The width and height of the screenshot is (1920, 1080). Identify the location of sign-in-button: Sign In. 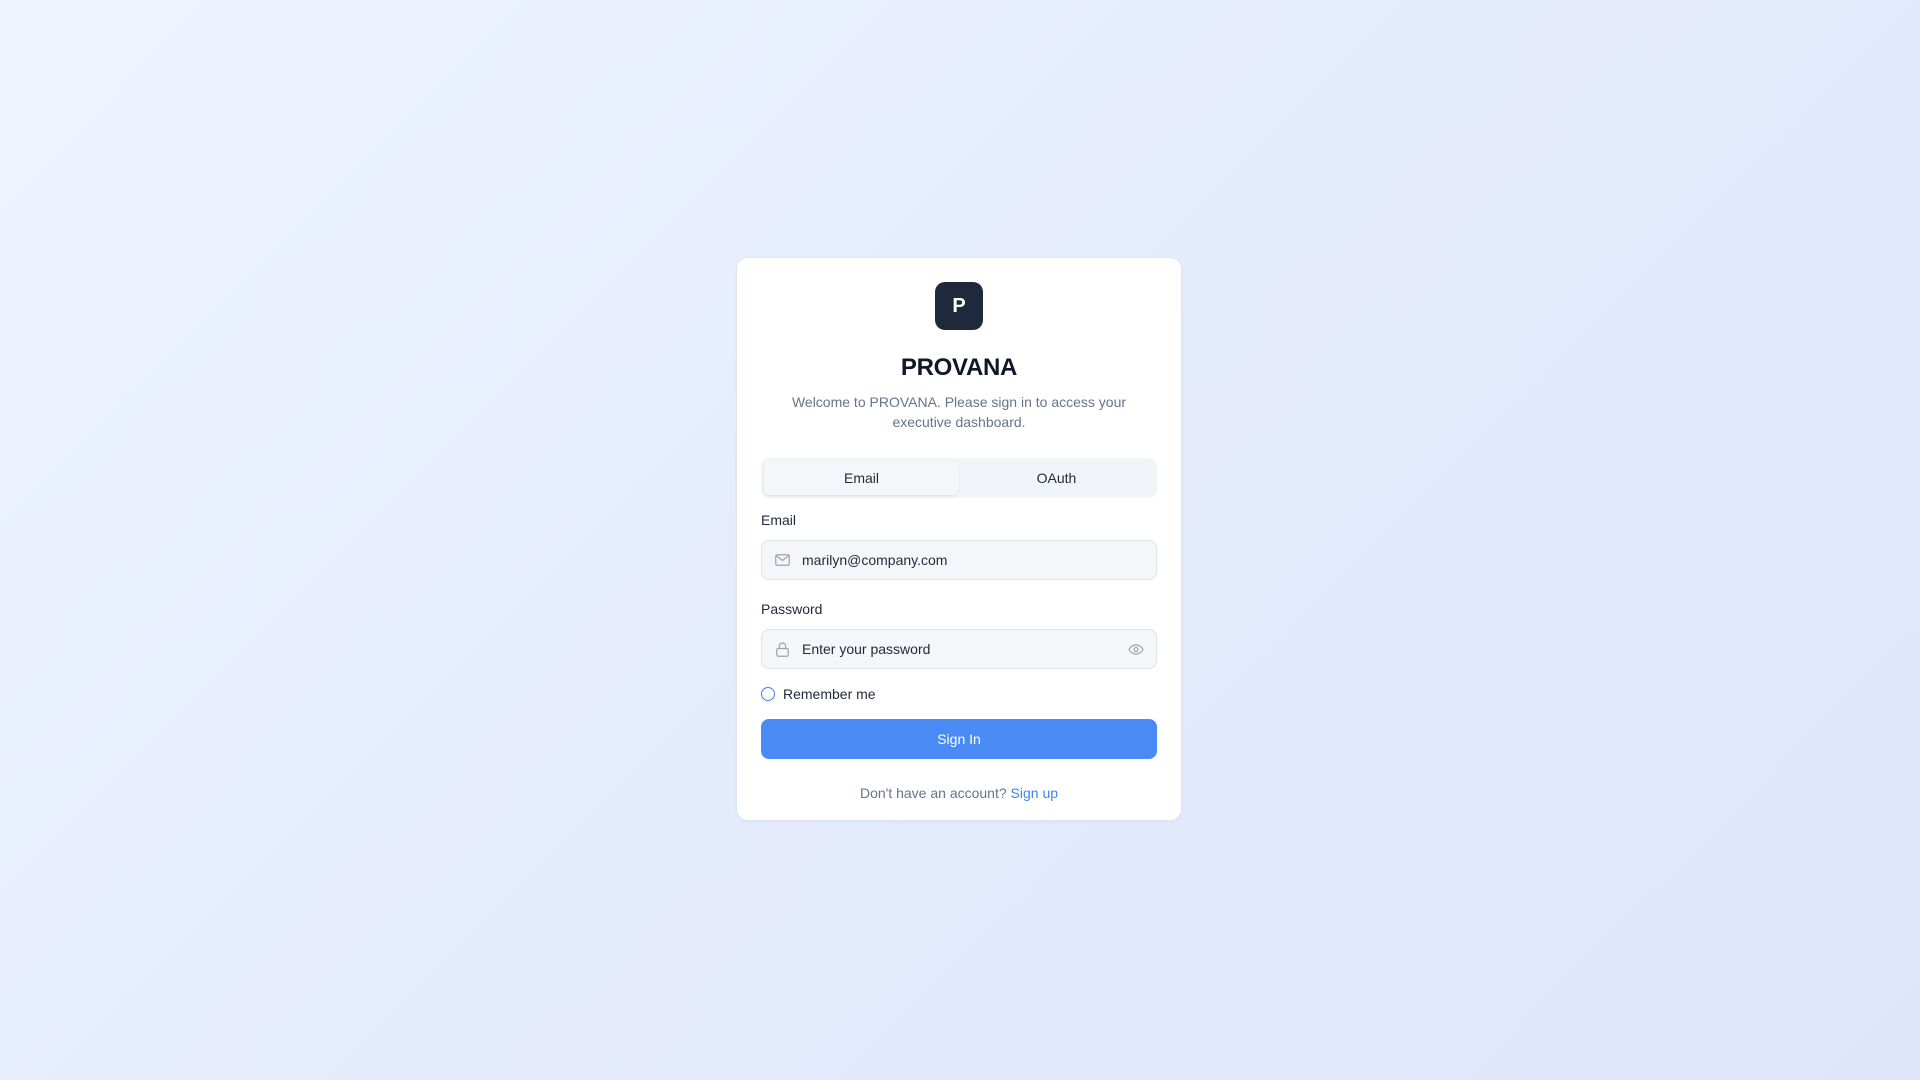
(959, 739).